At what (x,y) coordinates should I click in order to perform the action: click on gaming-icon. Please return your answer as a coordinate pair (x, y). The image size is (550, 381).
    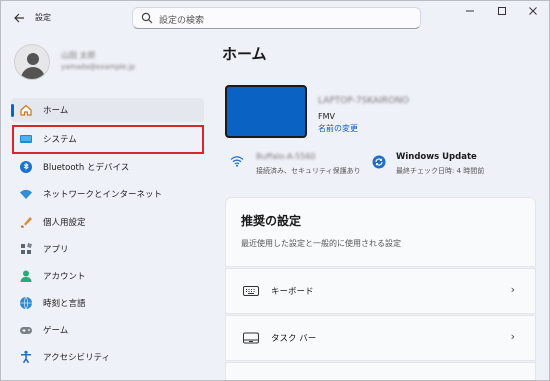
    Looking at the image, I should click on (26, 330).